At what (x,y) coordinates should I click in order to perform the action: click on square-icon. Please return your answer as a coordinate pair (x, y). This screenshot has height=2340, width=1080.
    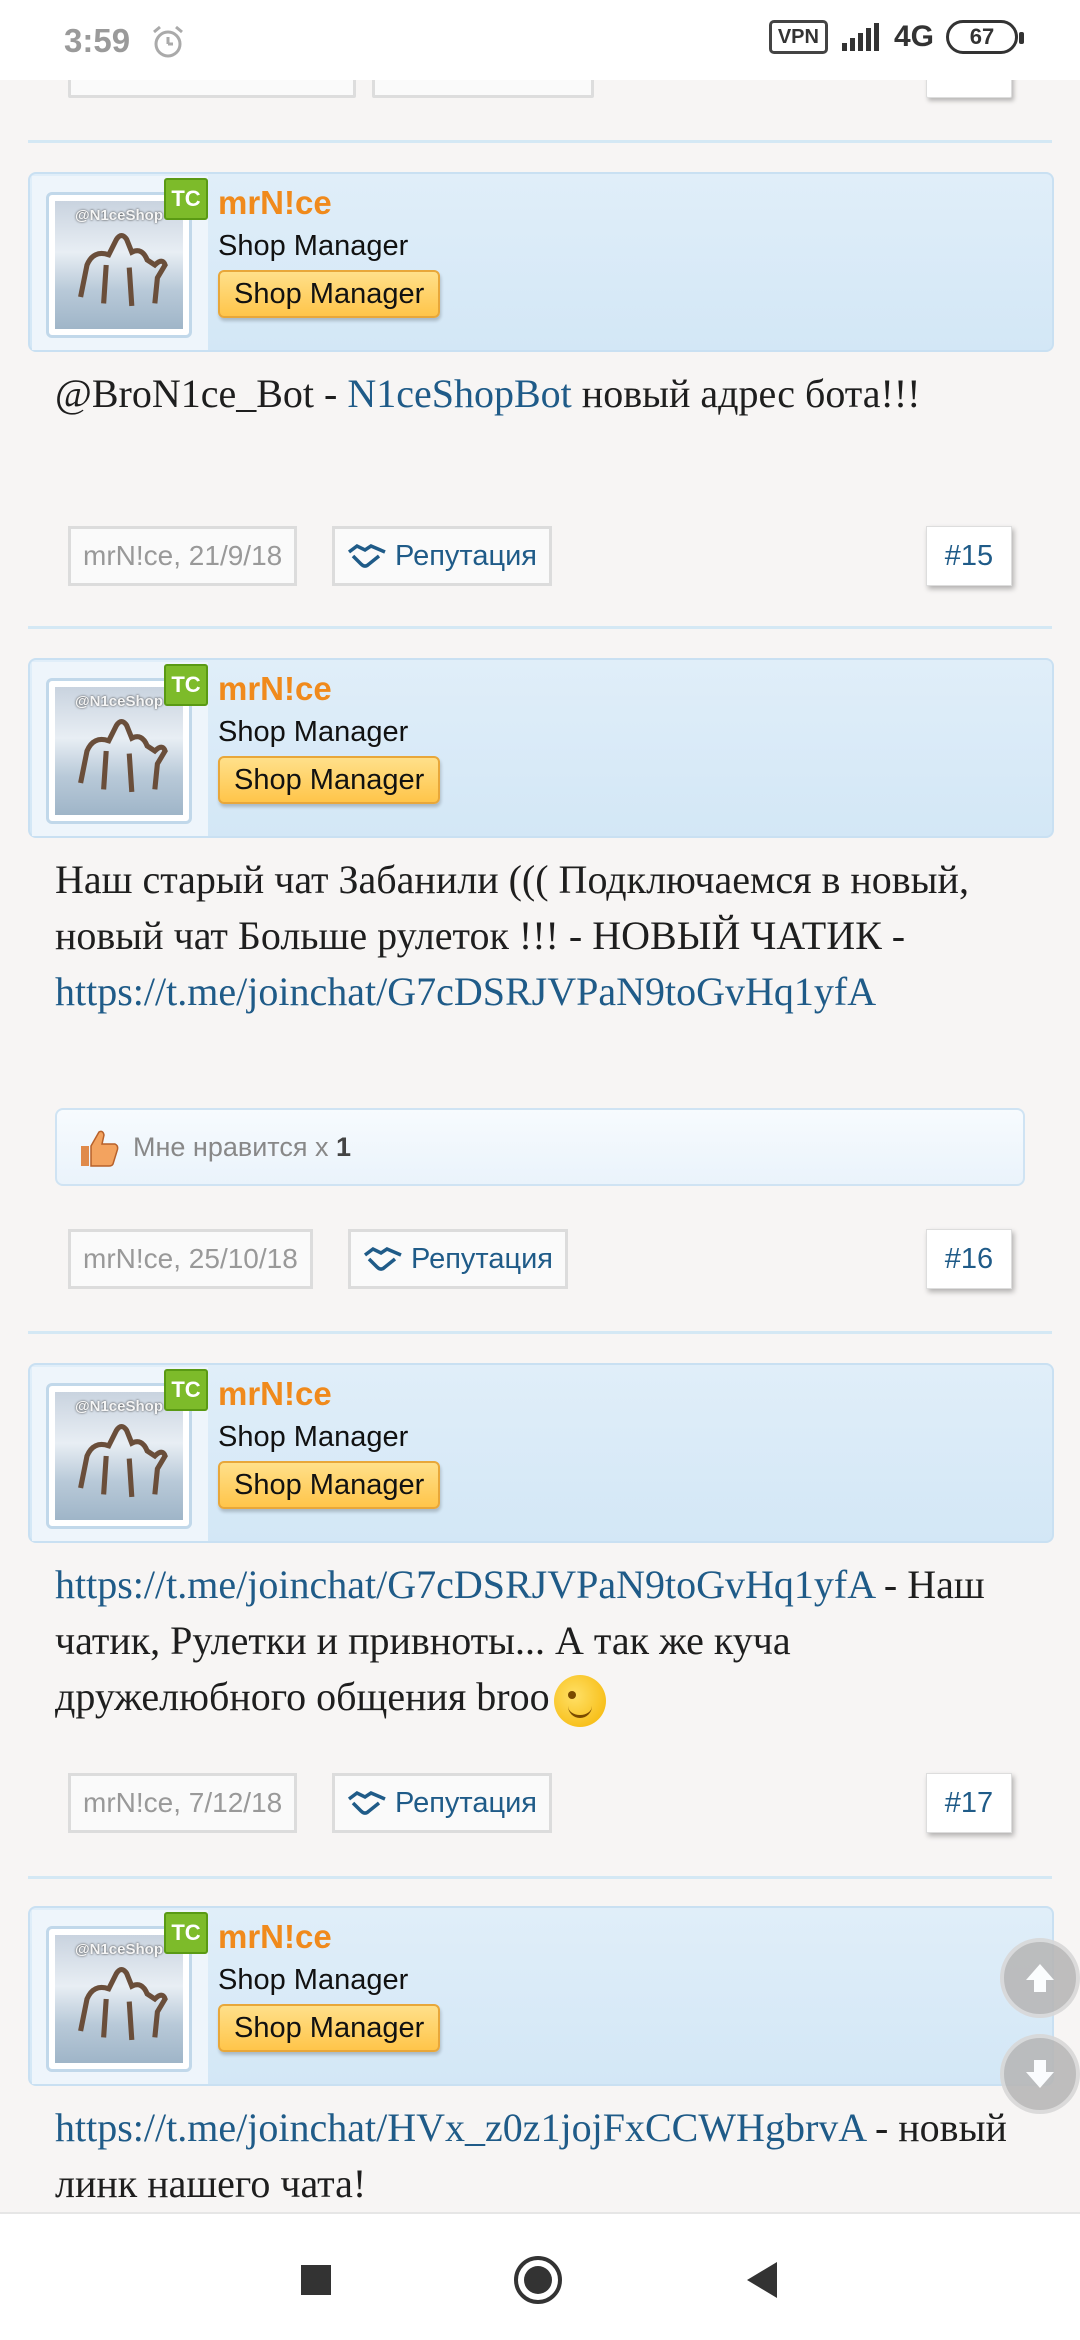
    Looking at the image, I should click on (316, 2280).